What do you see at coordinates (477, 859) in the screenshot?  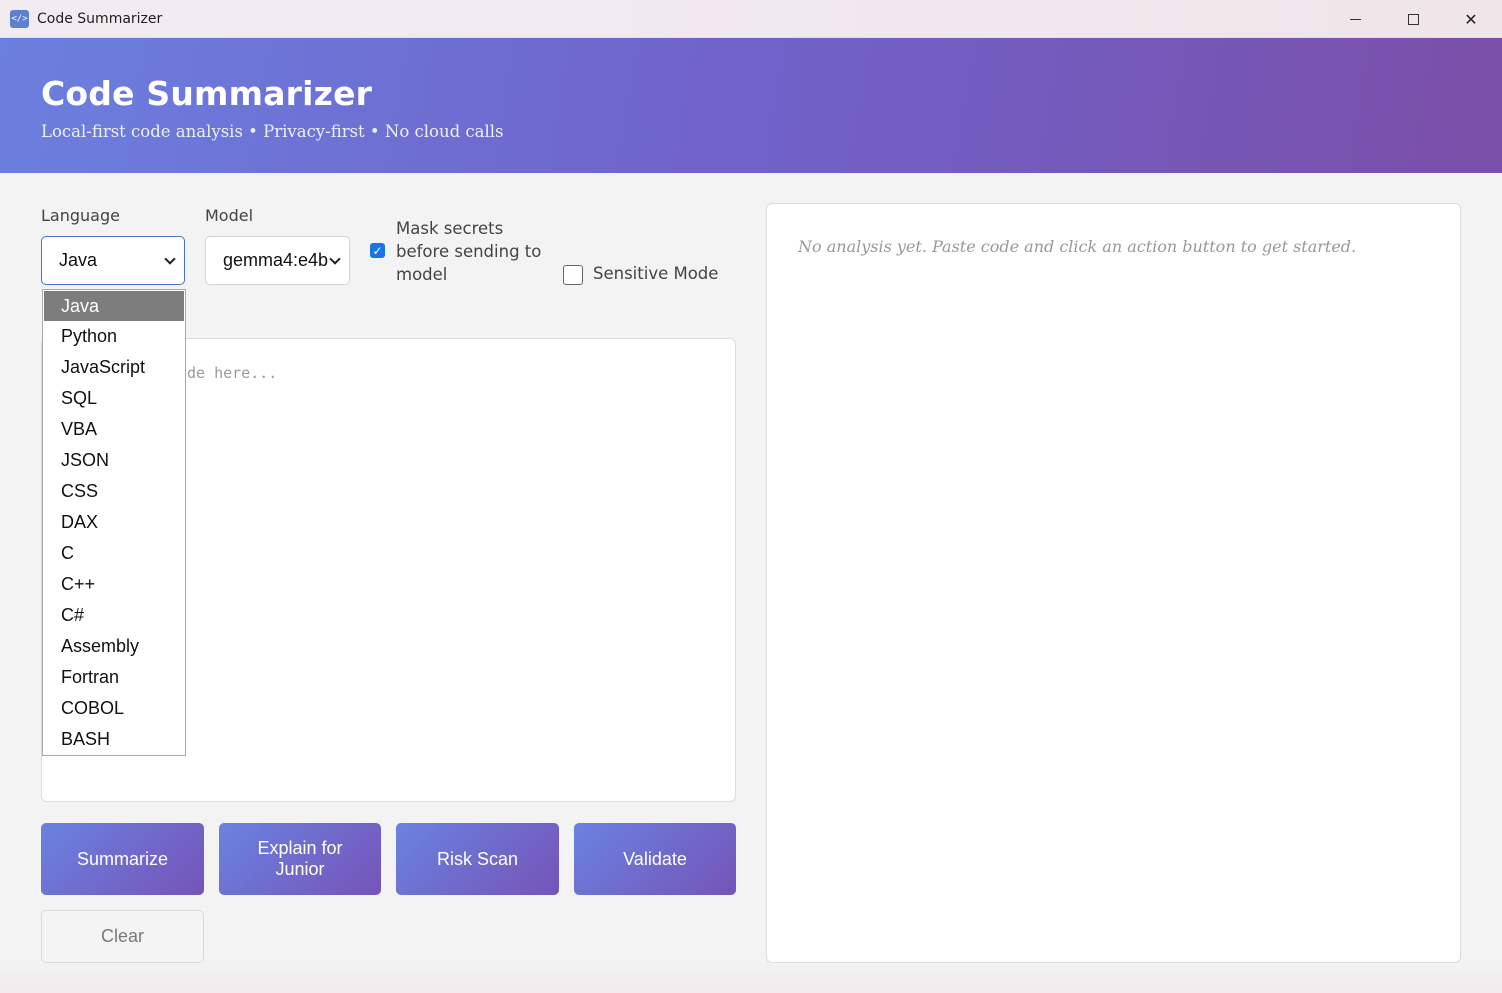 I see `risk-scan-button: Risk Scan` at bounding box center [477, 859].